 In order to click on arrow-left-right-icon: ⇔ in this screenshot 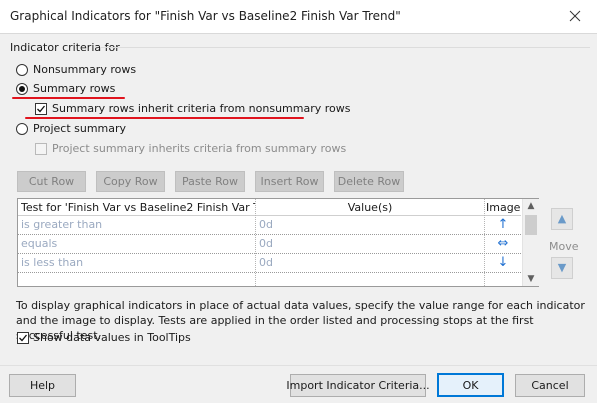, I will do `click(503, 244)`.